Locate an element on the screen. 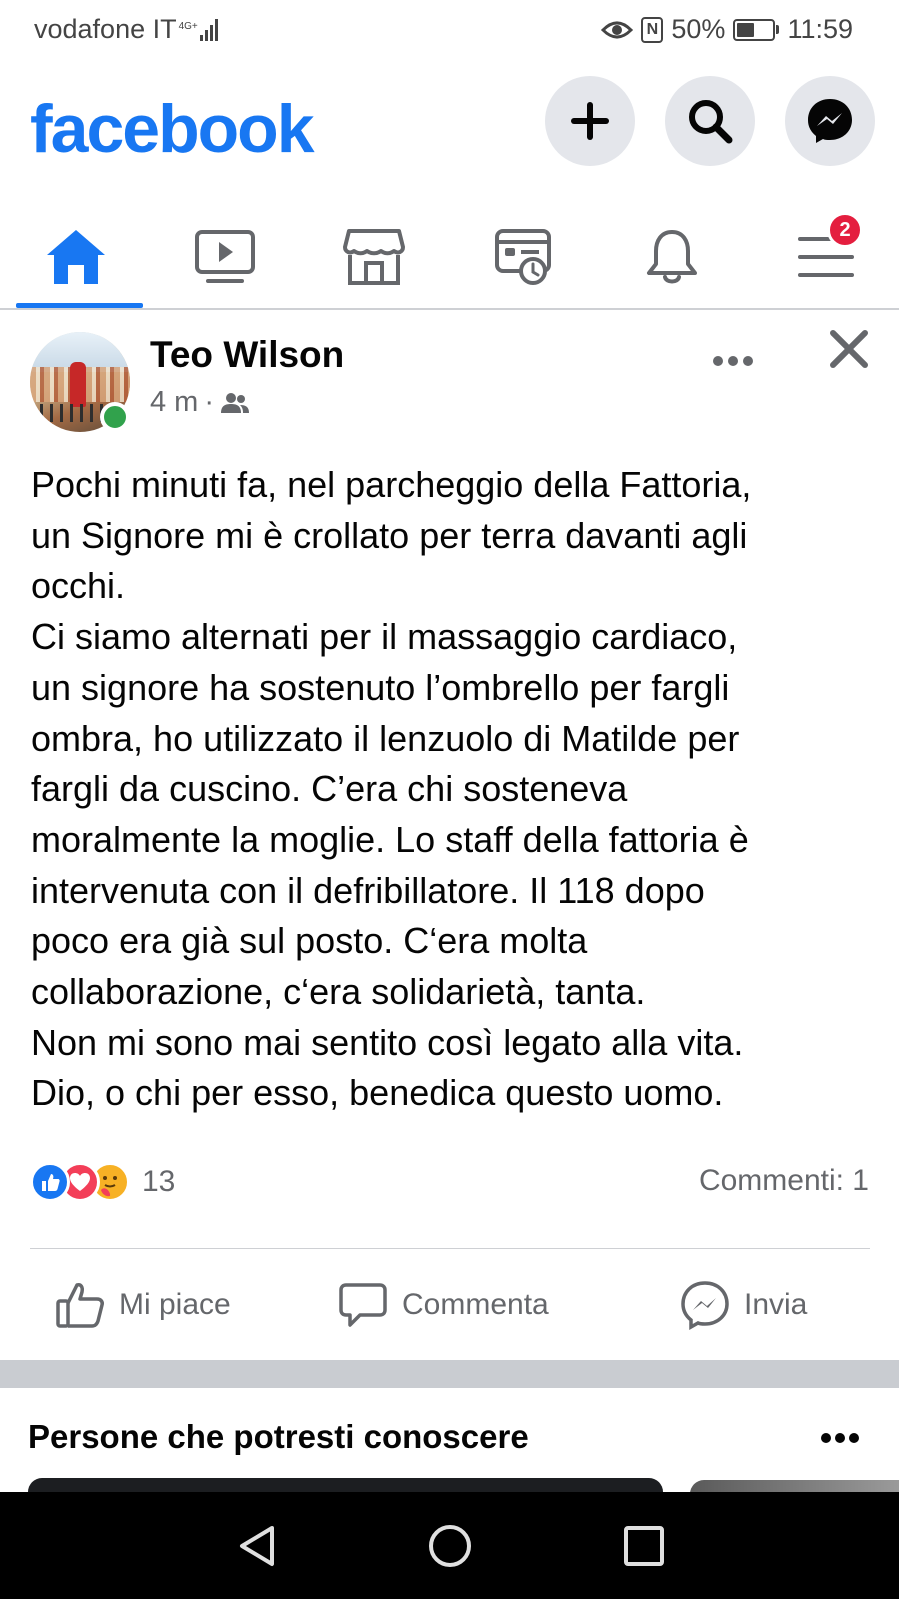 The width and height of the screenshot is (899, 1599). signal-icon is located at coordinates (208, 29).